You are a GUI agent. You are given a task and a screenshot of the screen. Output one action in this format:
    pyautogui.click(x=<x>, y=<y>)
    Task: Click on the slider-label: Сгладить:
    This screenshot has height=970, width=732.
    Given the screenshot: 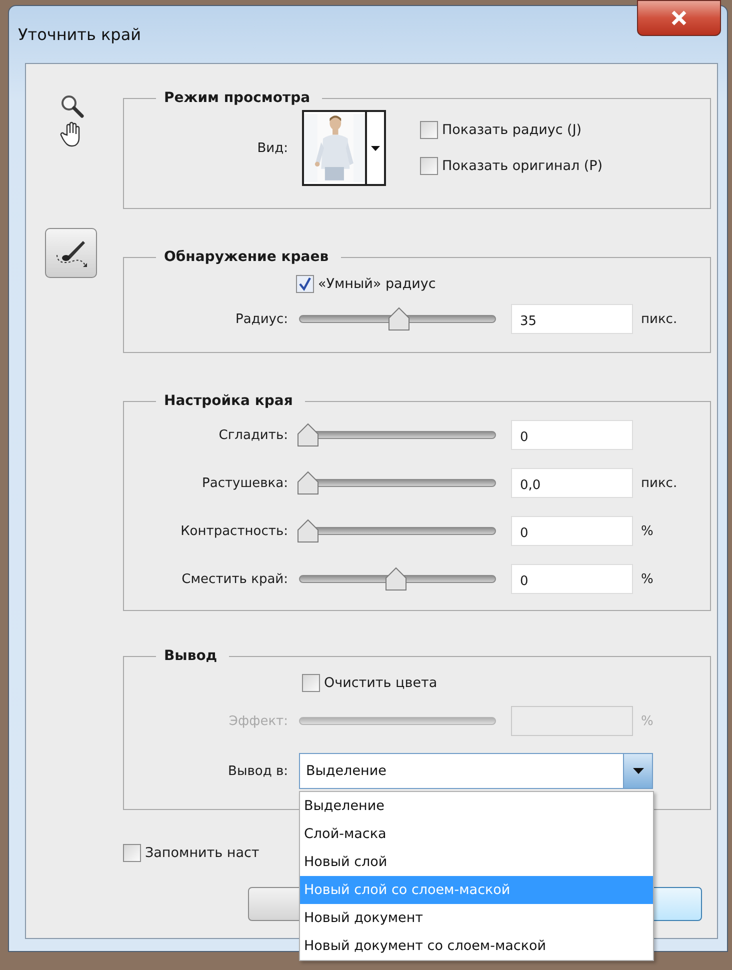 What is the action you would take?
    pyautogui.click(x=253, y=435)
    